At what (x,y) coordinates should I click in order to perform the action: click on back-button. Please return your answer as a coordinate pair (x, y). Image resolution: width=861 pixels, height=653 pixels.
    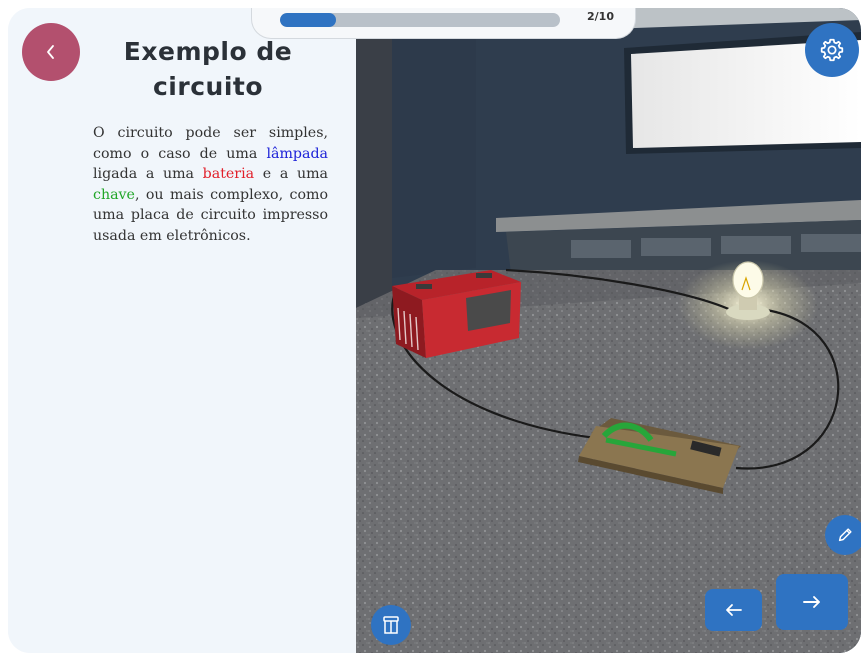
    Looking at the image, I should click on (51, 52).